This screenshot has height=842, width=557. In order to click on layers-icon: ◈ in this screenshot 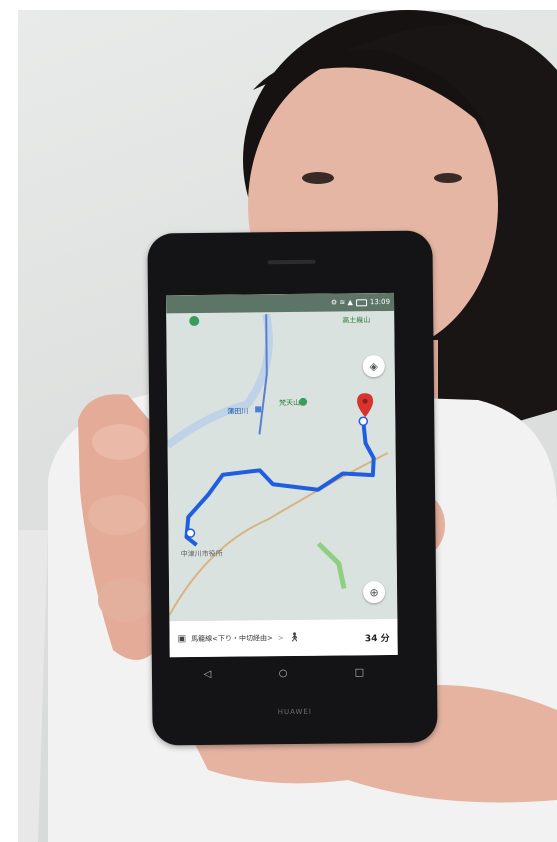, I will do `click(374, 366)`.